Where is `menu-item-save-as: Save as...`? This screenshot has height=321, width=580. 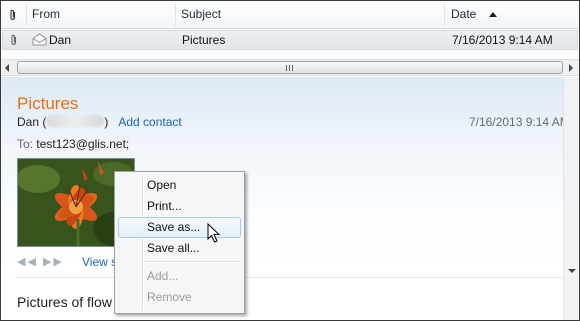 menu-item-save-as: Save as... is located at coordinates (179, 227).